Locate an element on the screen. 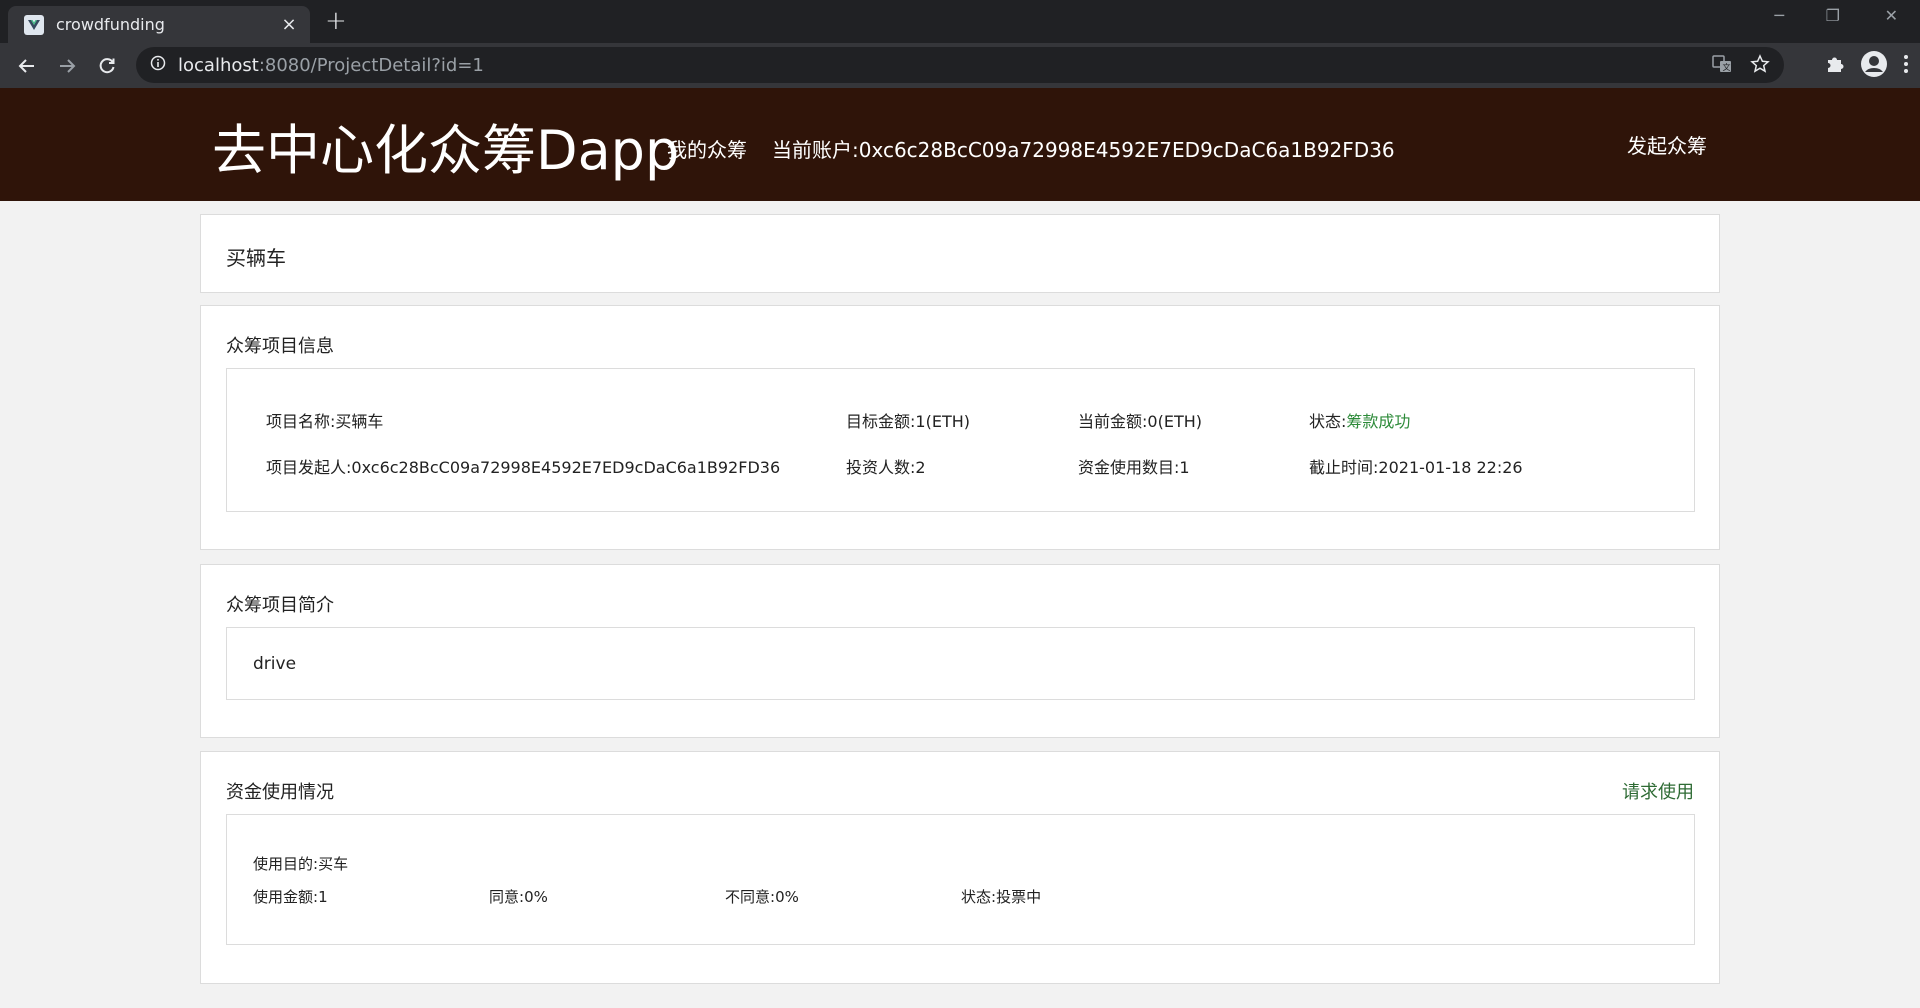 The width and height of the screenshot is (1920, 1008). bookmark-star-icon is located at coordinates (1760, 66).